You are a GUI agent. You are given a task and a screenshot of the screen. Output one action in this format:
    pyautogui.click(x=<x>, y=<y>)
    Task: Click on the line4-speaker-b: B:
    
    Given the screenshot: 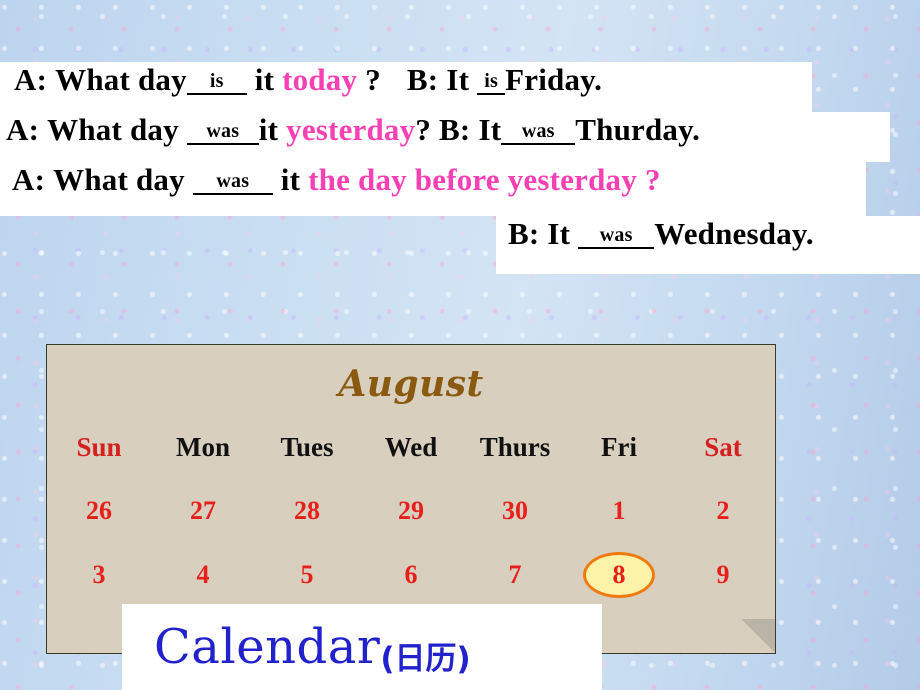 What is the action you would take?
    pyautogui.click(x=524, y=233)
    